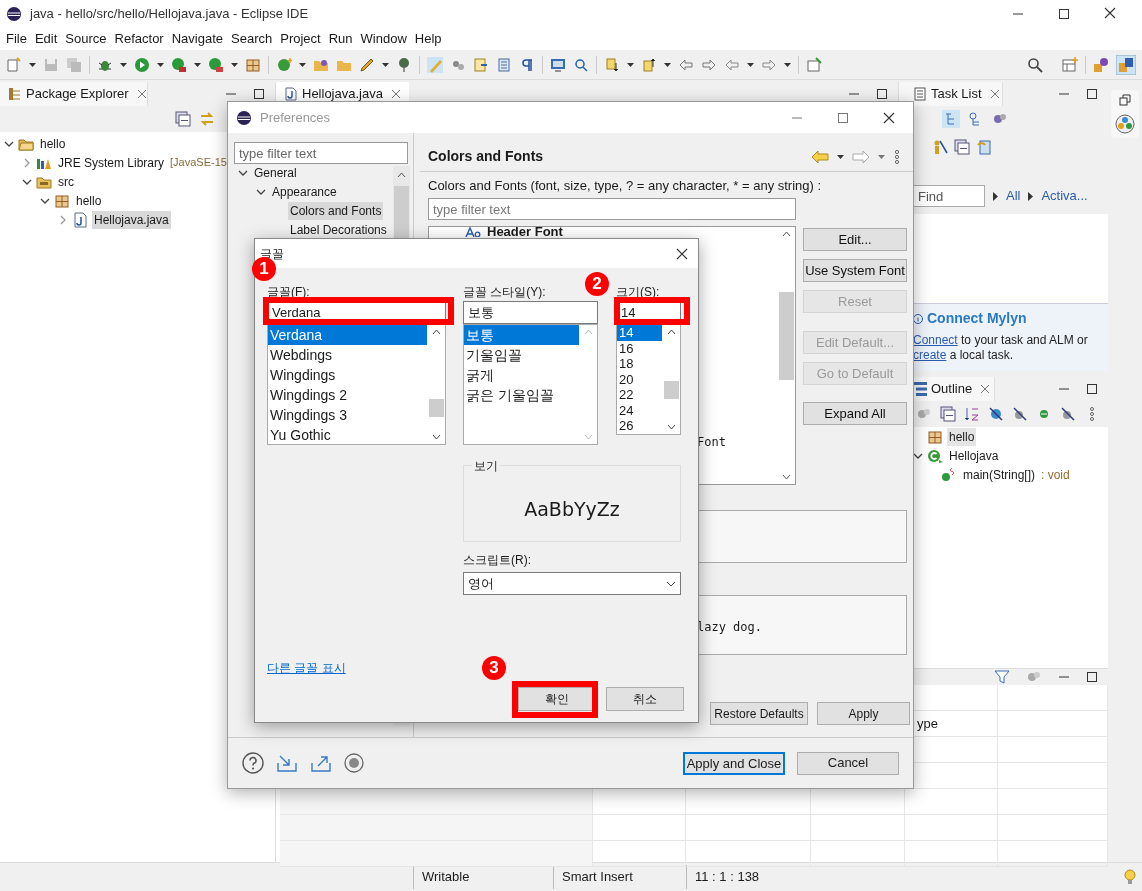  Describe the element at coordinates (383, 39) in the screenshot. I see `menu-item: Window` at that location.